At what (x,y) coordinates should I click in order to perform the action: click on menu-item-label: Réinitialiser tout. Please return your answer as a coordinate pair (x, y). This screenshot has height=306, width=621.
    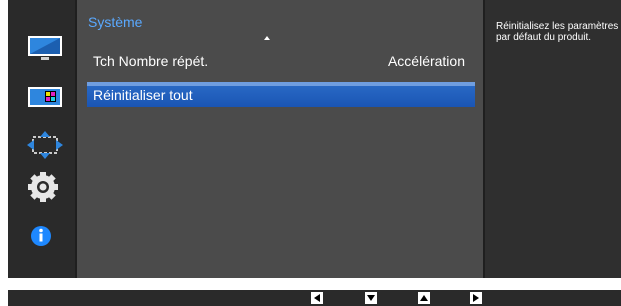
    Looking at the image, I should click on (143, 95).